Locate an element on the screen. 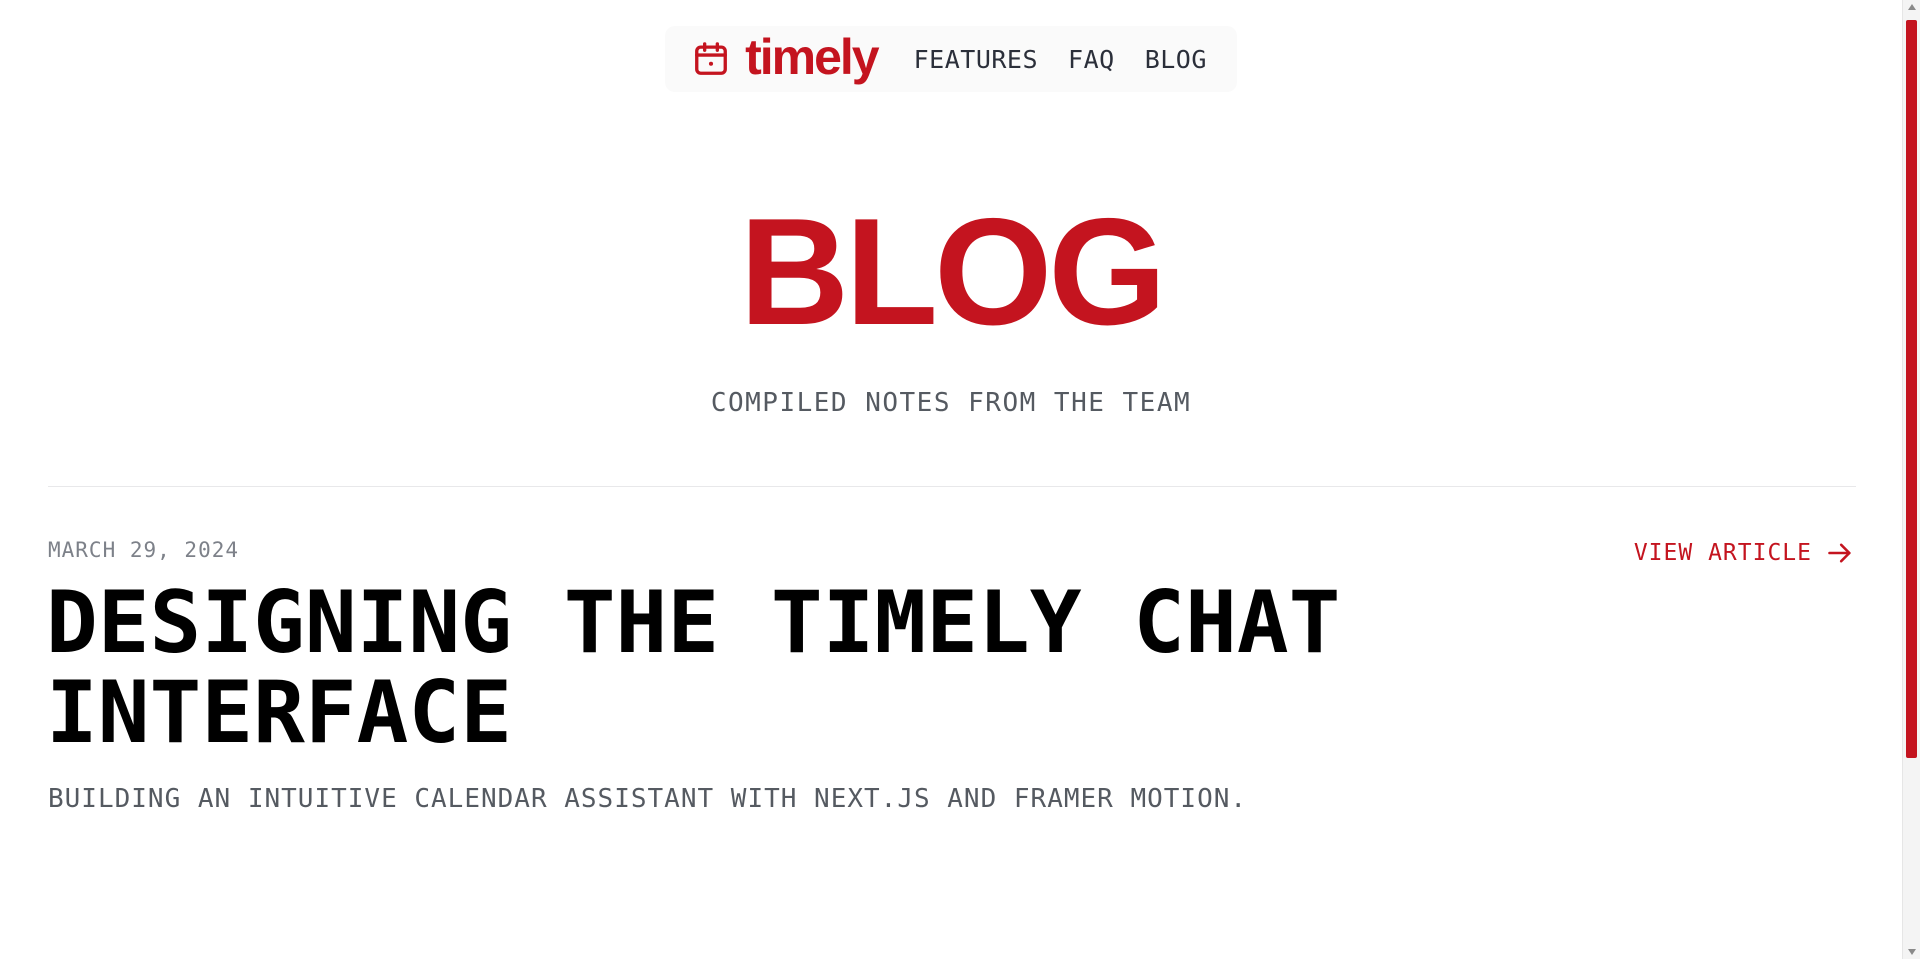 The height and width of the screenshot is (959, 1920). nav-link-faq: FAQ is located at coordinates (1091, 59).